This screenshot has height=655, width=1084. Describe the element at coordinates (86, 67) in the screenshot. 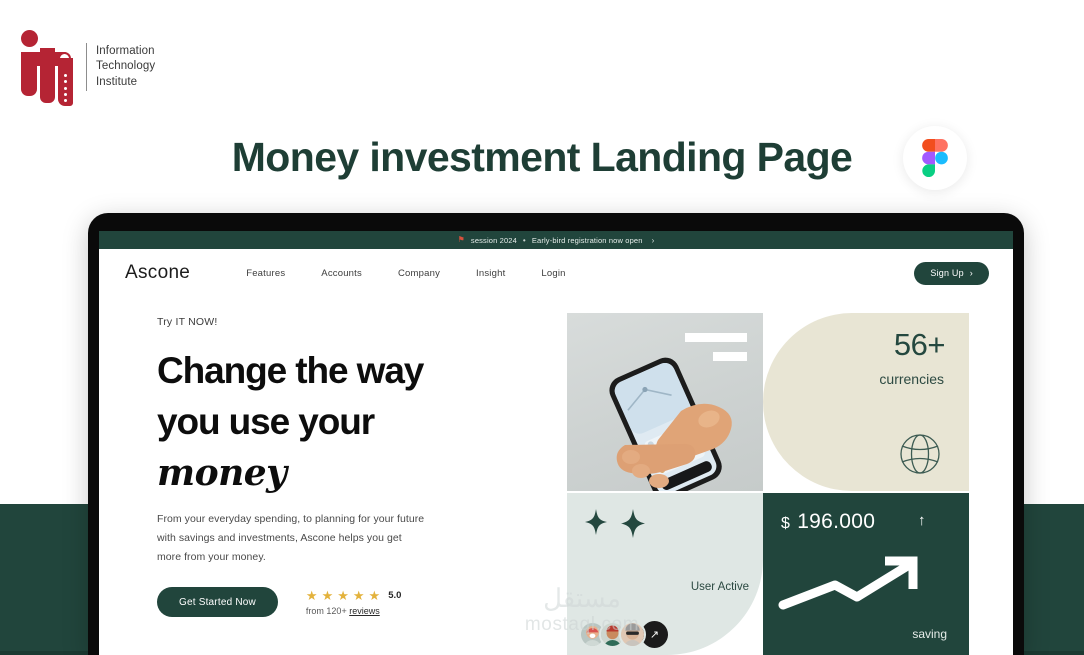

I see `logo-divider` at that location.